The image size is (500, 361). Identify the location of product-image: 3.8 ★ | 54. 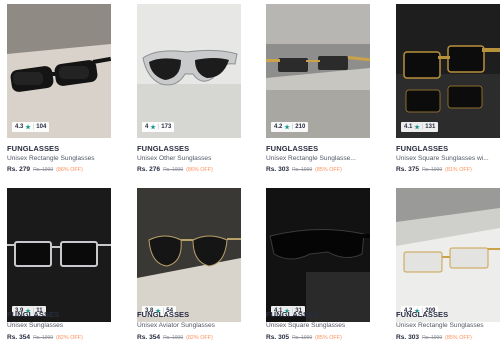
(189, 255).